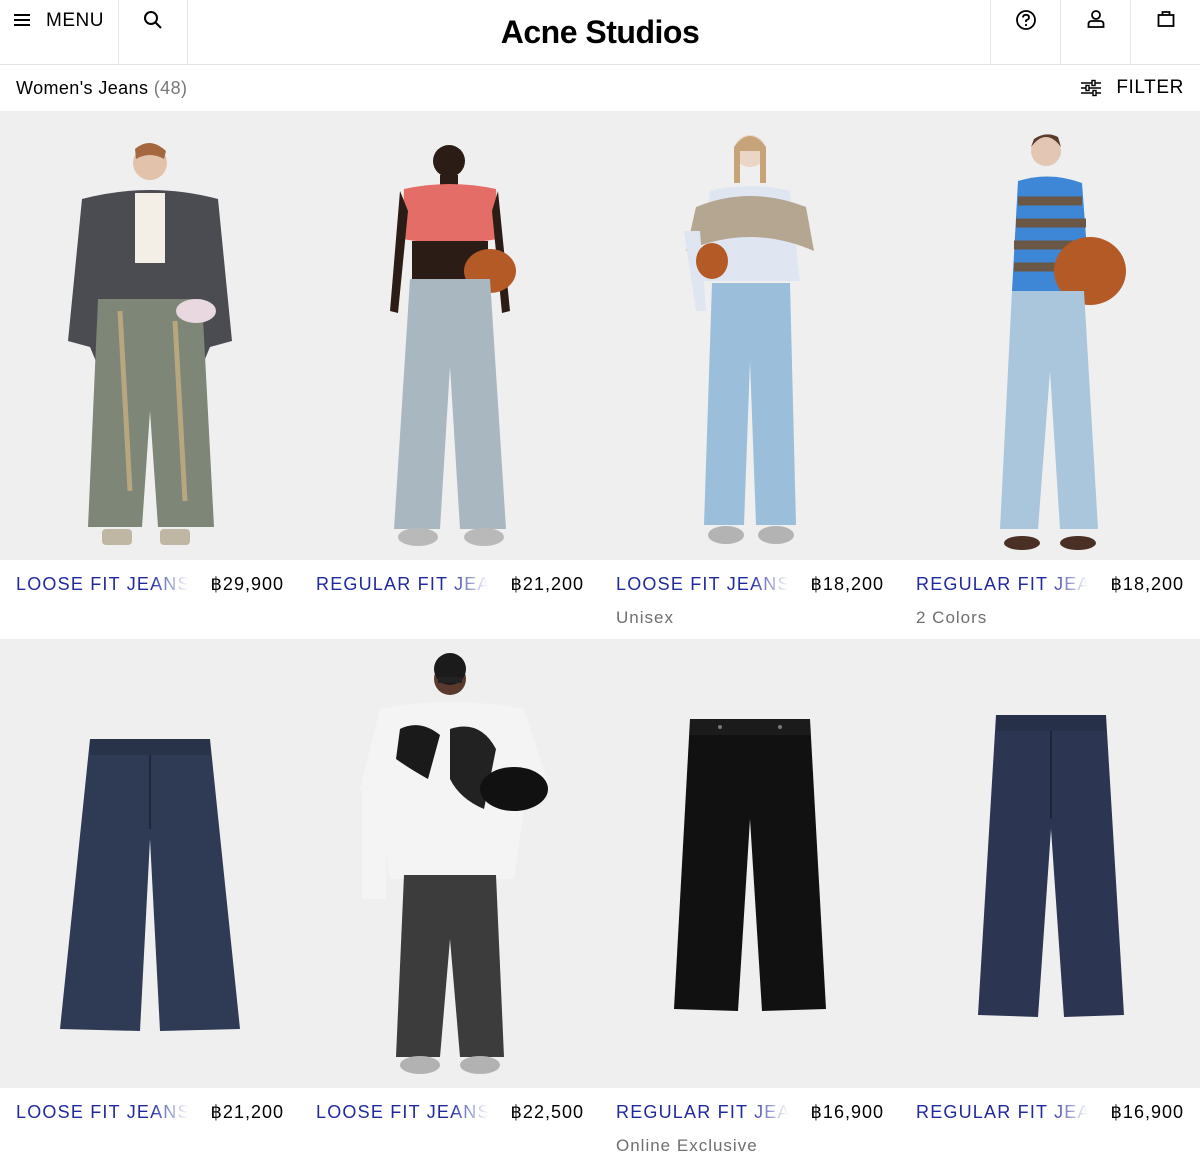 The width and height of the screenshot is (1200, 1160). What do you see at coordinates (1150, 87) in the screenshot?
I see `filter-label: FILTER` at bounding box center [1150, 87].